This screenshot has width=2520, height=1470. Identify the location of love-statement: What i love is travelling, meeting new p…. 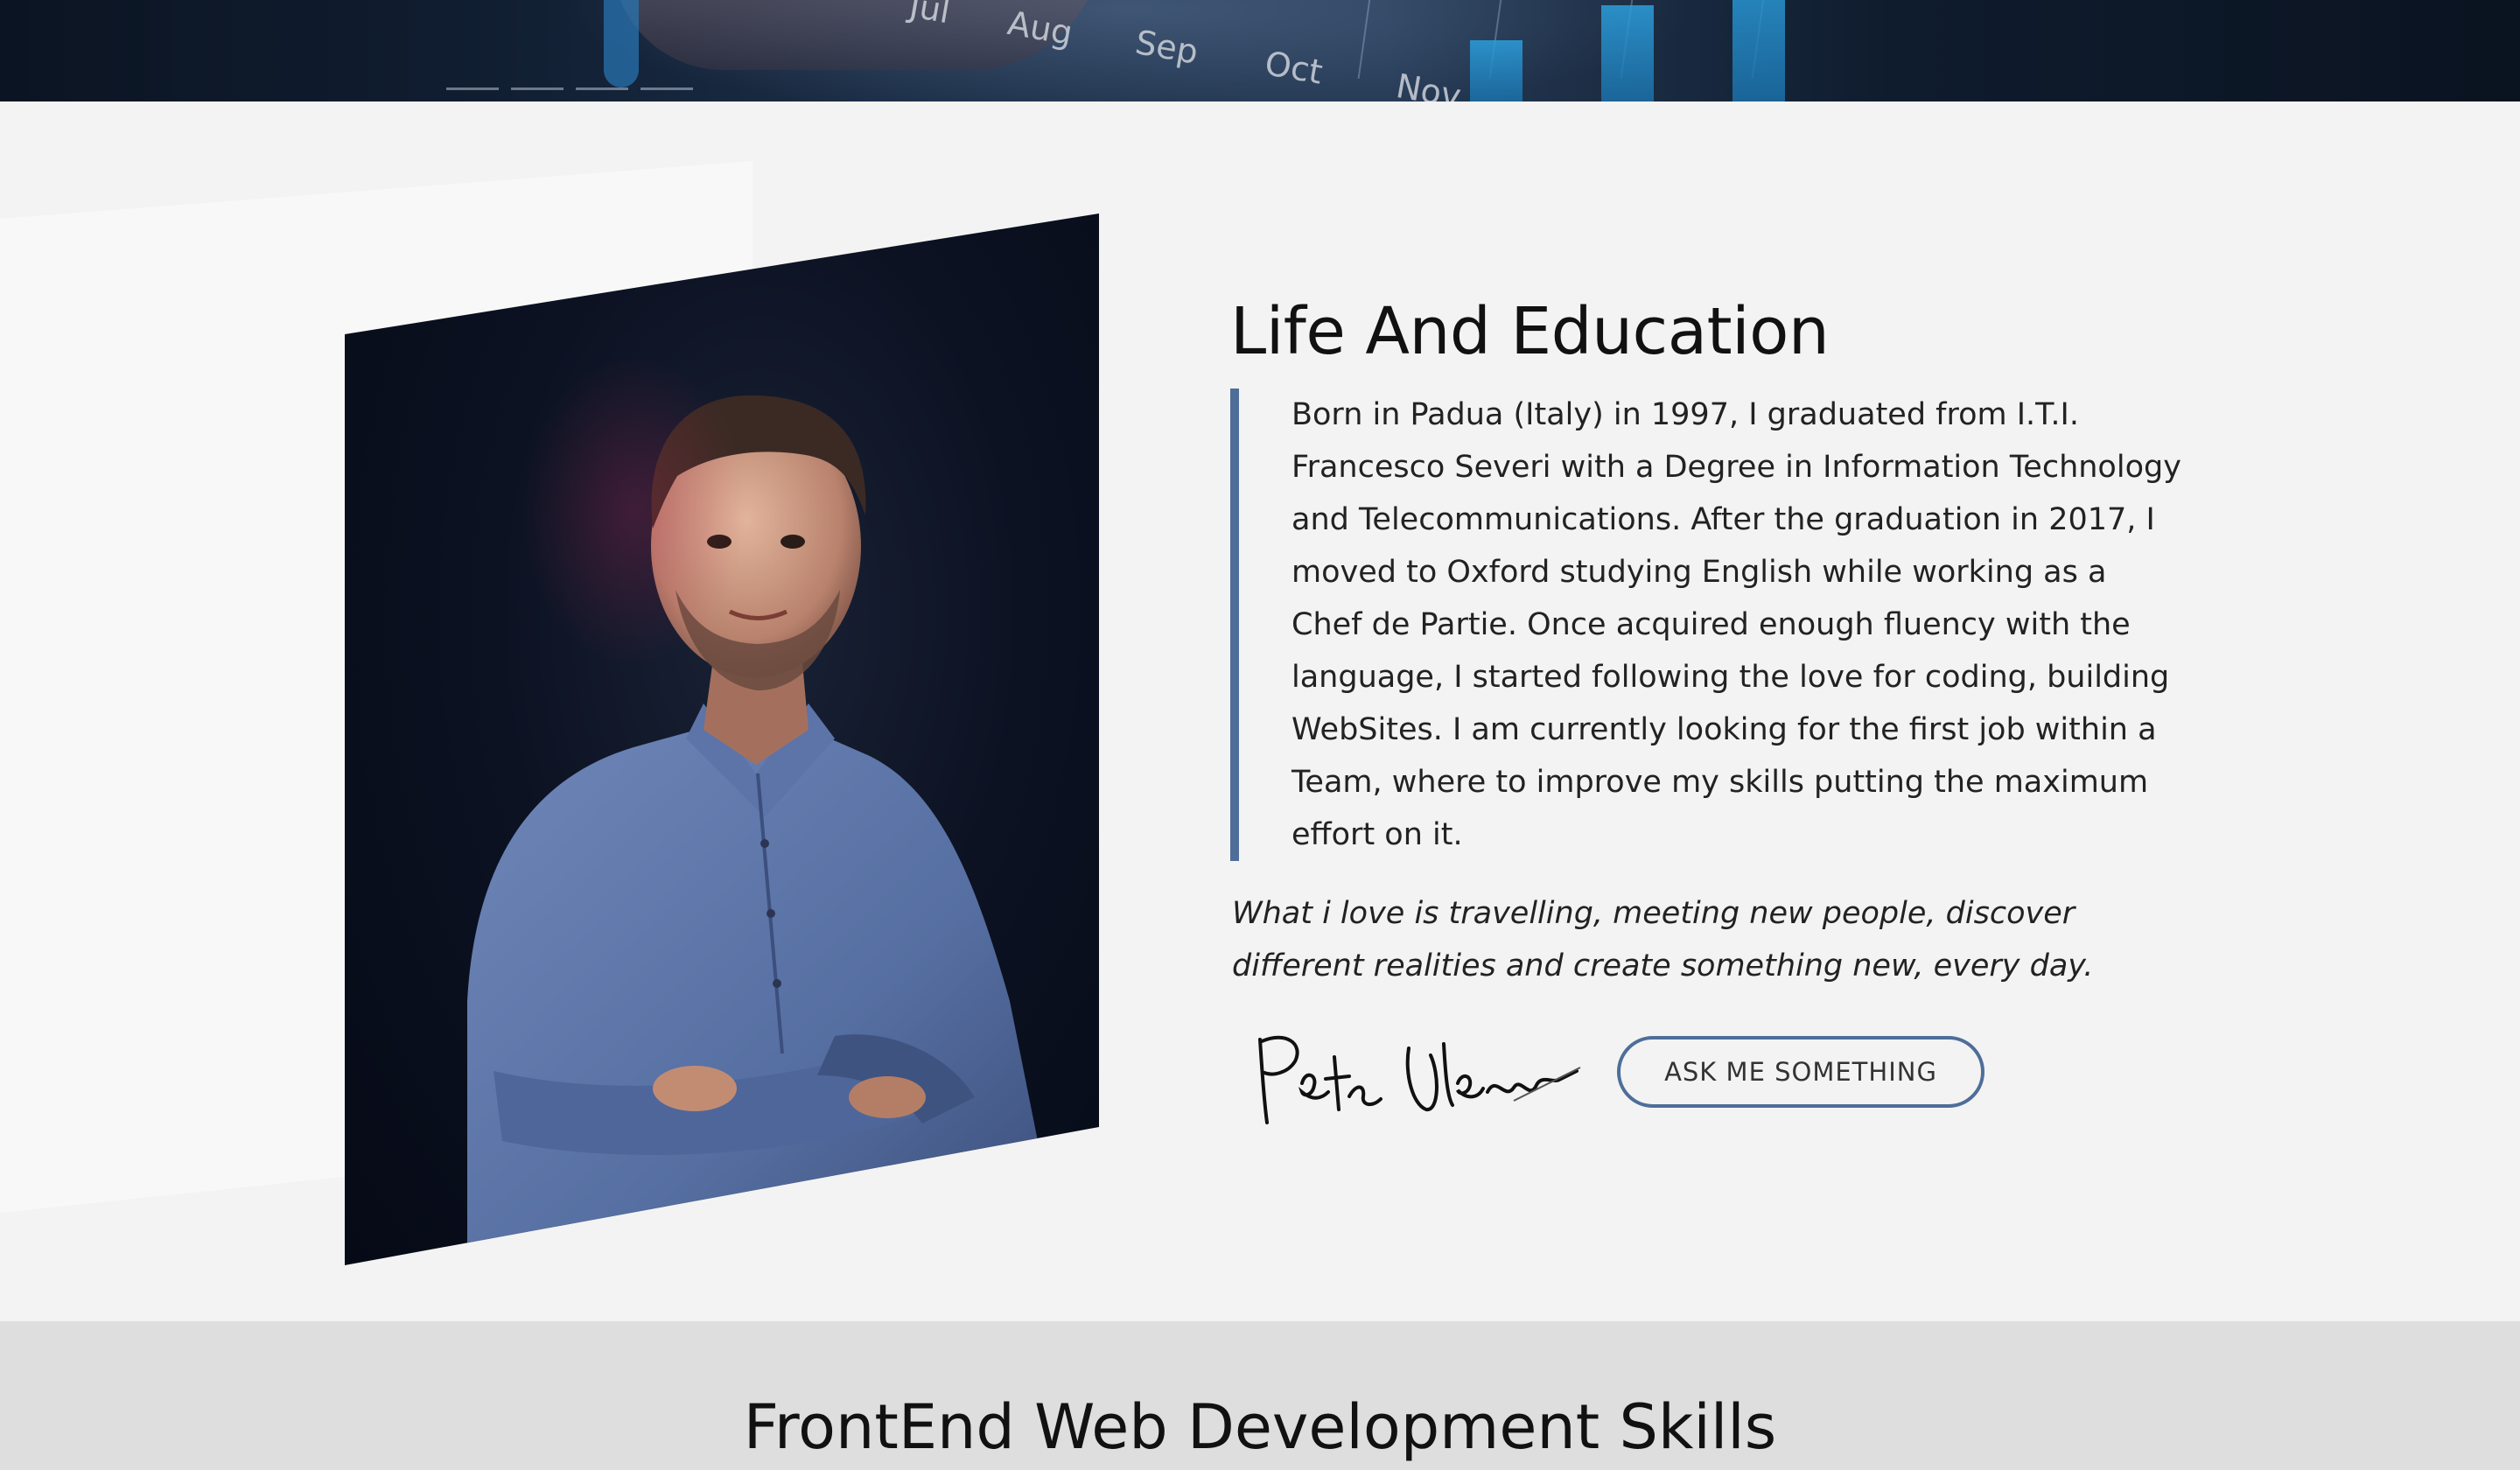
(1663, 940).